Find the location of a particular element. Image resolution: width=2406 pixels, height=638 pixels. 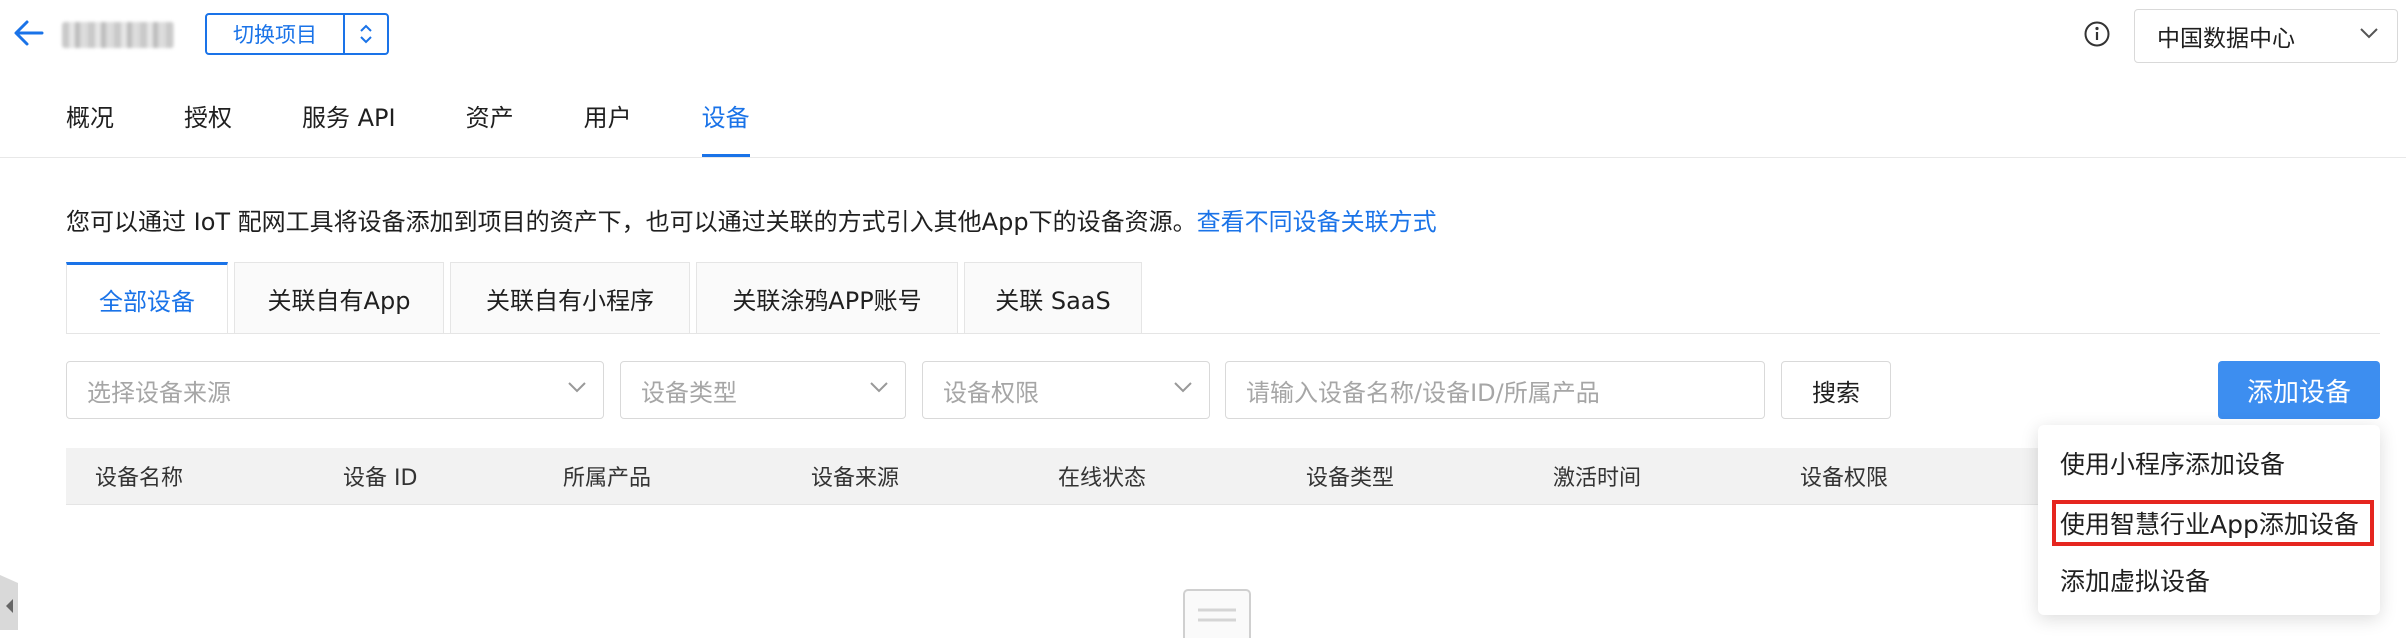

column-device-type: 设备类型 is located at coordinates (1350, 478).